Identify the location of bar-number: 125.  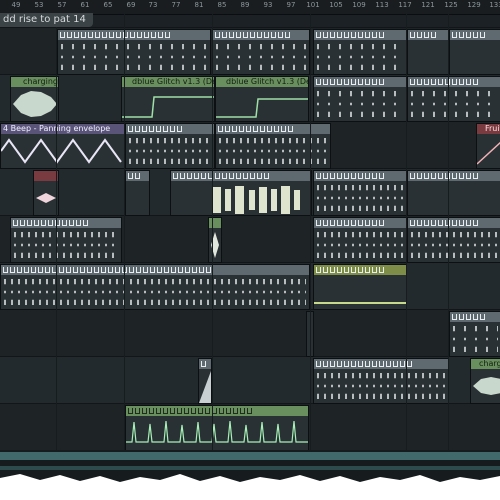
(451, 5).